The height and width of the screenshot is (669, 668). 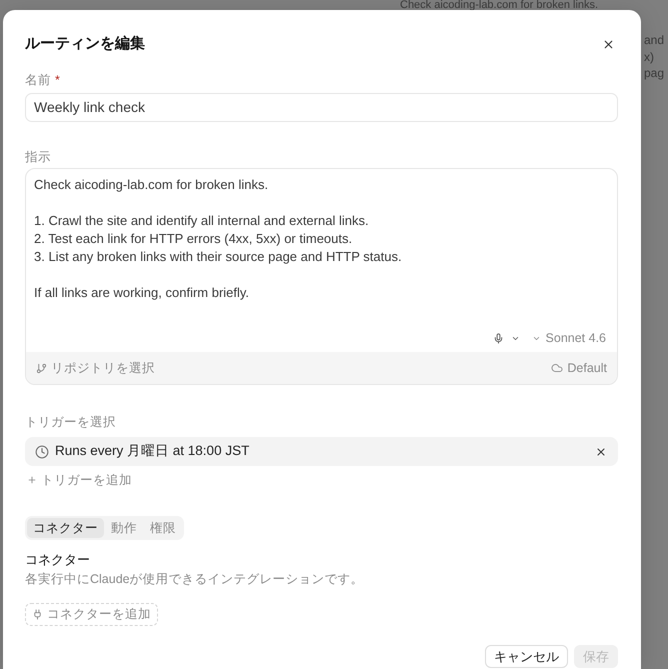 I want to click on clock-icon, so click(x=42, y=451).